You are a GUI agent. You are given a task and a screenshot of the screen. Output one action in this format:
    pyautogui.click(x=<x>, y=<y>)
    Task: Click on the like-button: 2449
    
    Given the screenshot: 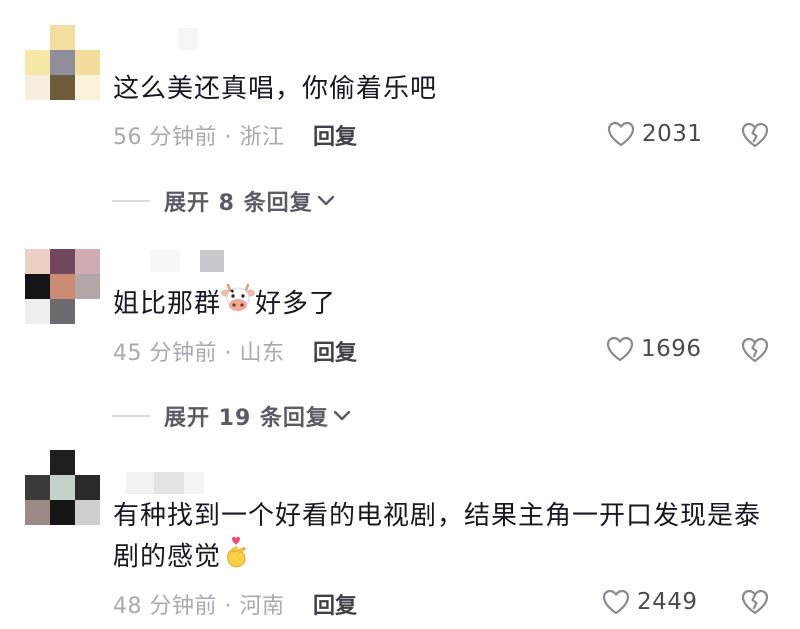 What is the action you would take?
    pyautogui.click(x=661, y=602)
    